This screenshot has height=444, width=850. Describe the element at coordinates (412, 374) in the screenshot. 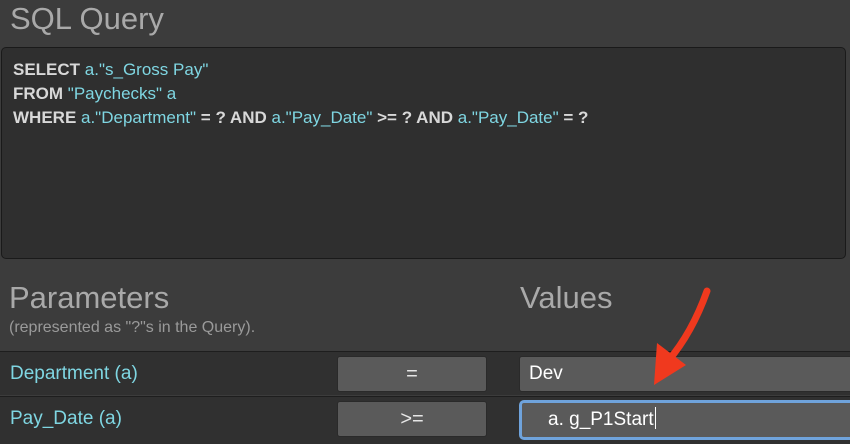

I see `operator-button: =` at that location.